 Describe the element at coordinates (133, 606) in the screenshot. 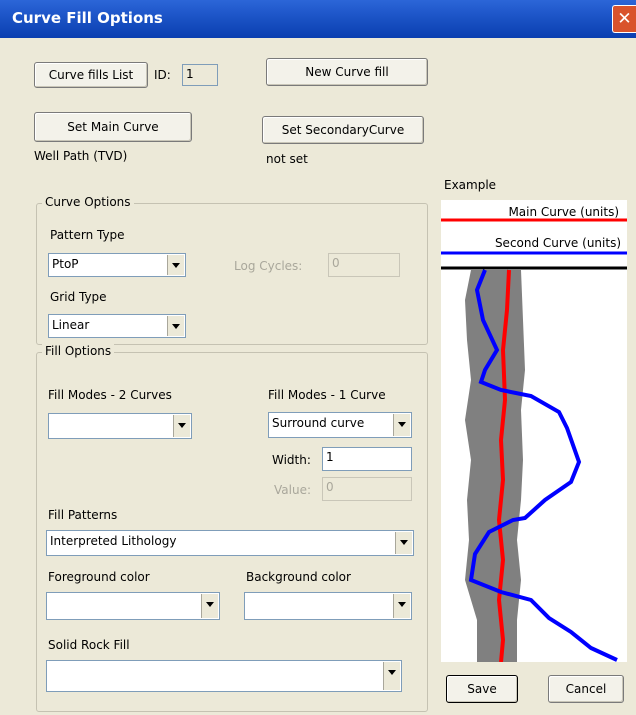

I see `foreground-color-select` at that location.